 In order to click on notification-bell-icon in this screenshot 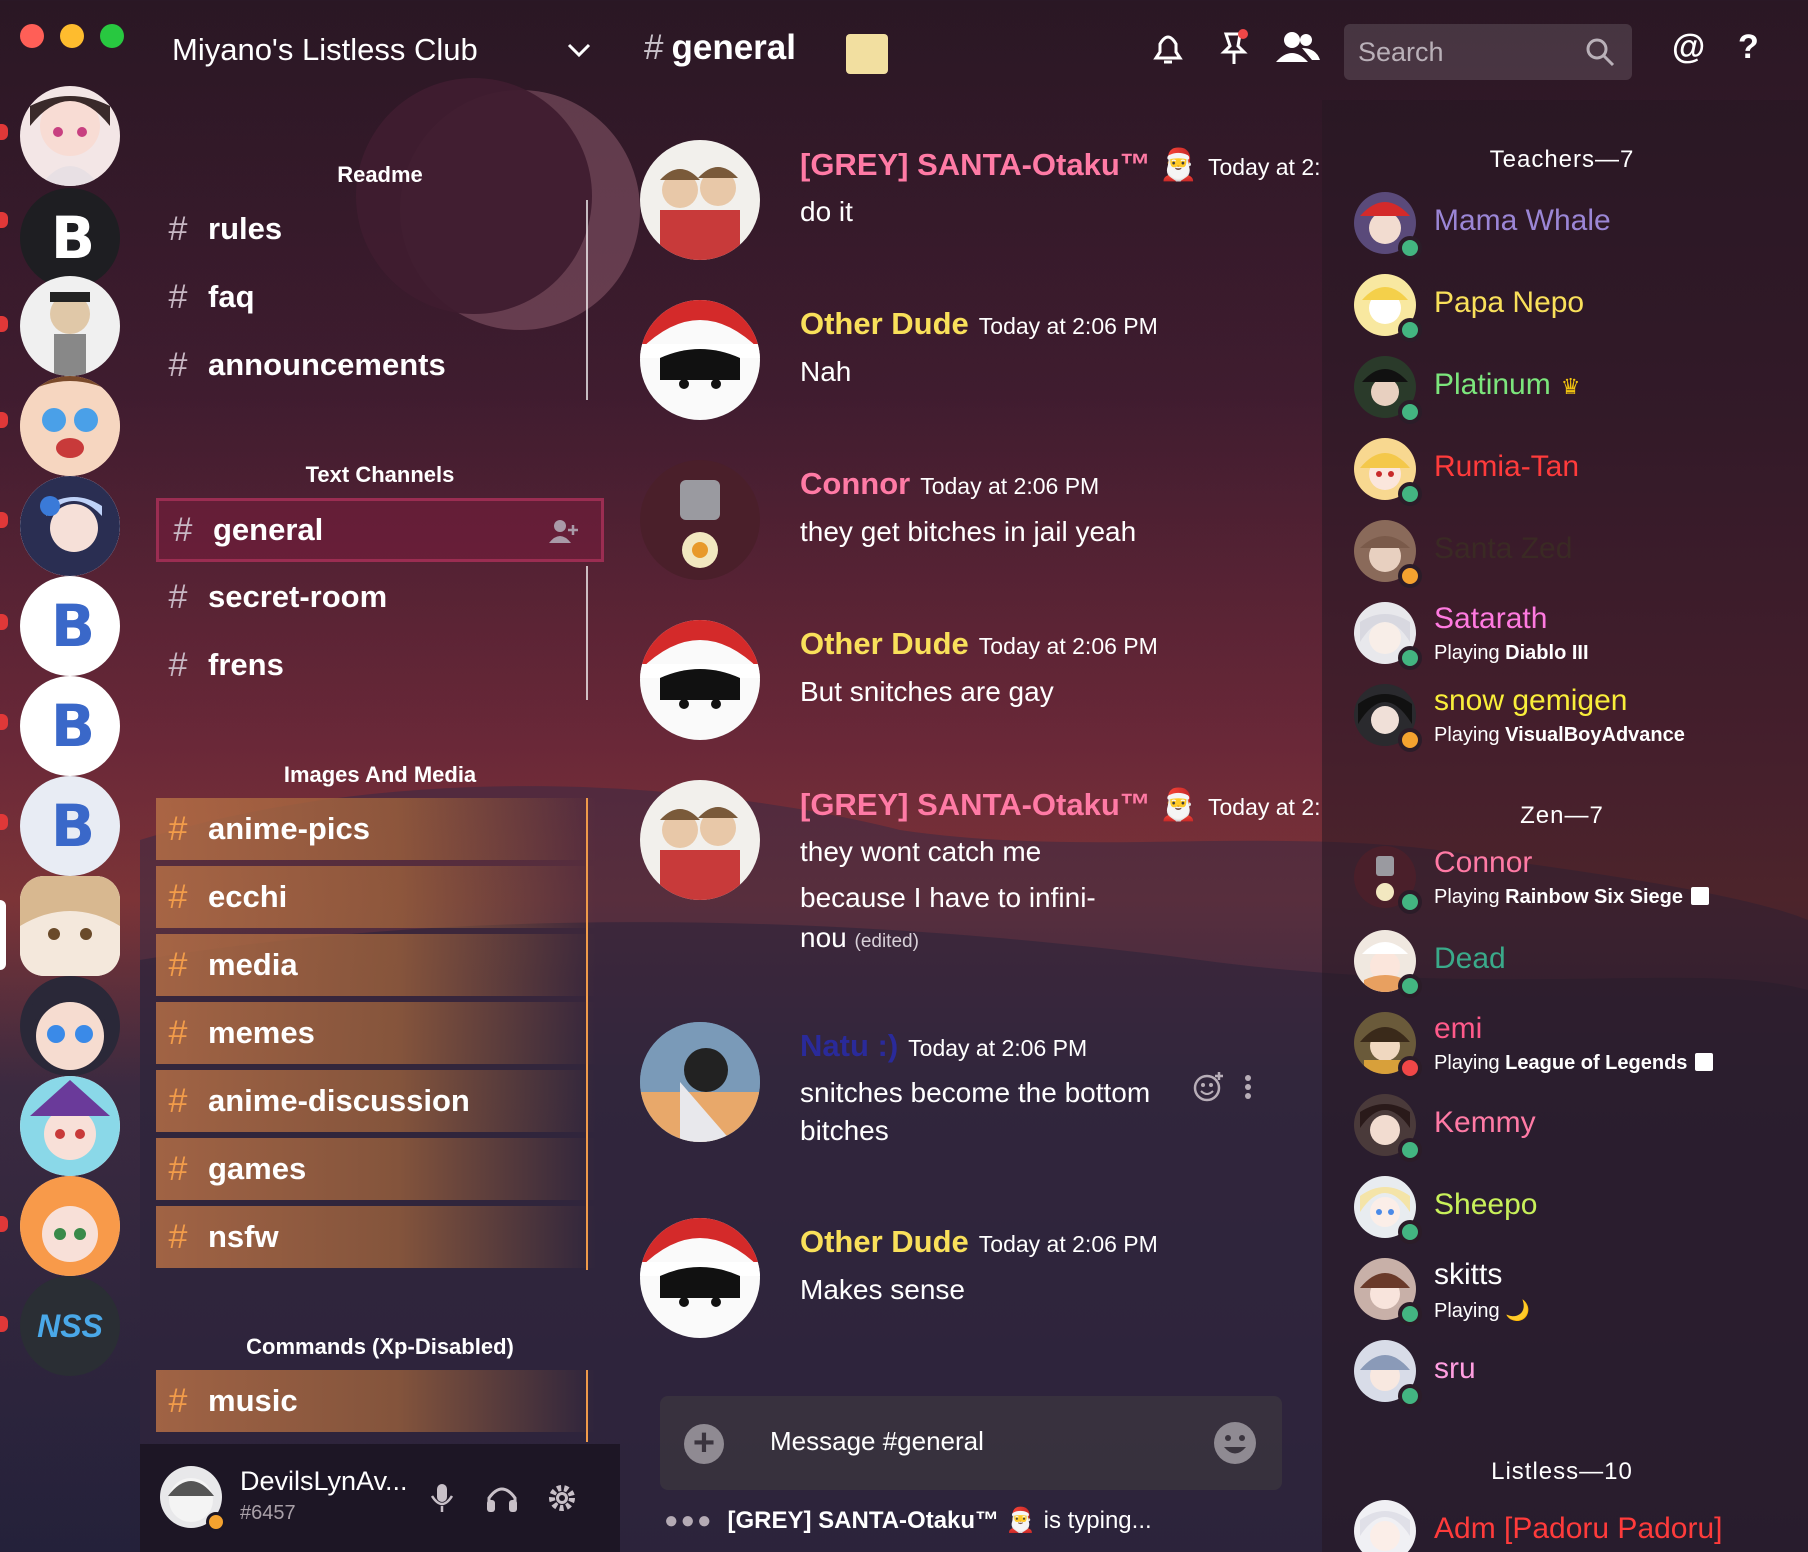, I will do `click(1168, 48)`.